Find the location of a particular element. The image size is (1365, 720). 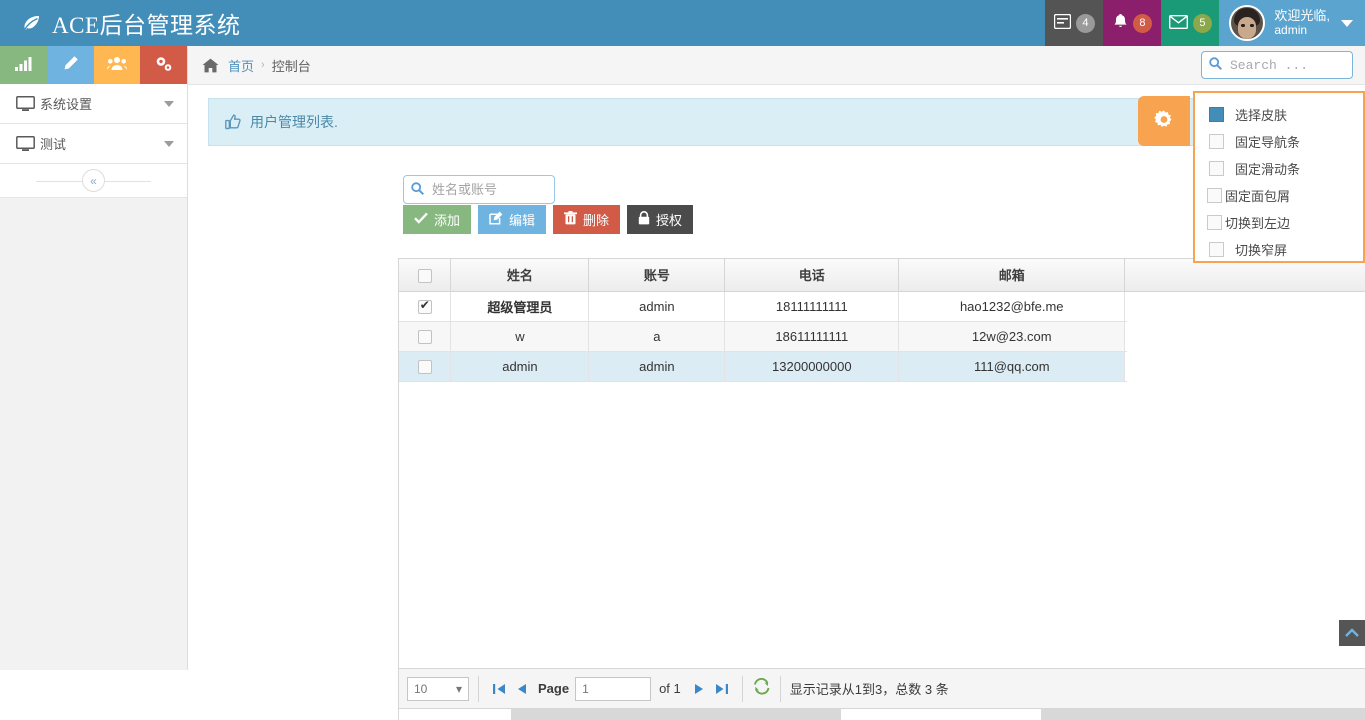

authorize-button: 授权 is located at coordinates (660, 219).